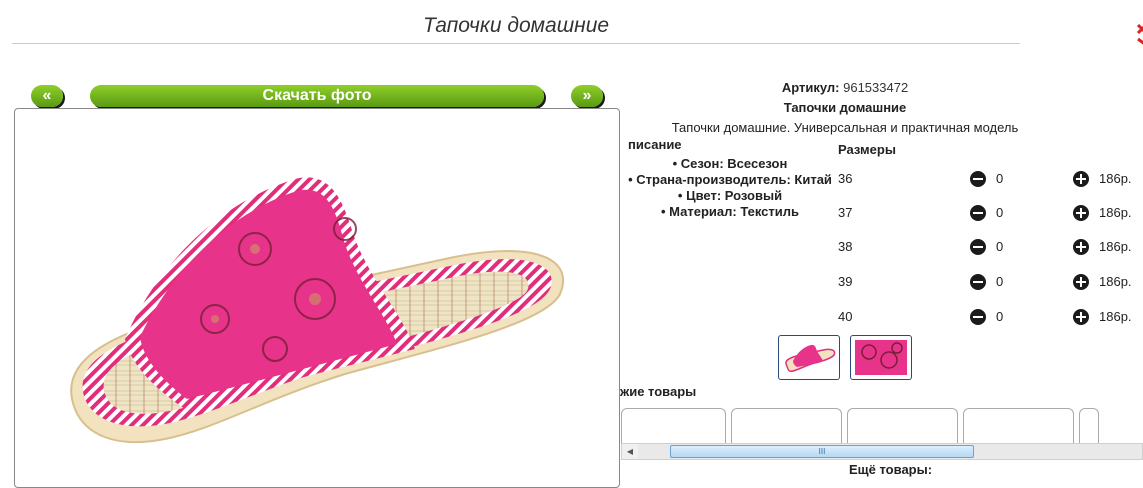 This screenshot has height=488, width=1143. I want to click on next-photo-button: », so click(587, 96).